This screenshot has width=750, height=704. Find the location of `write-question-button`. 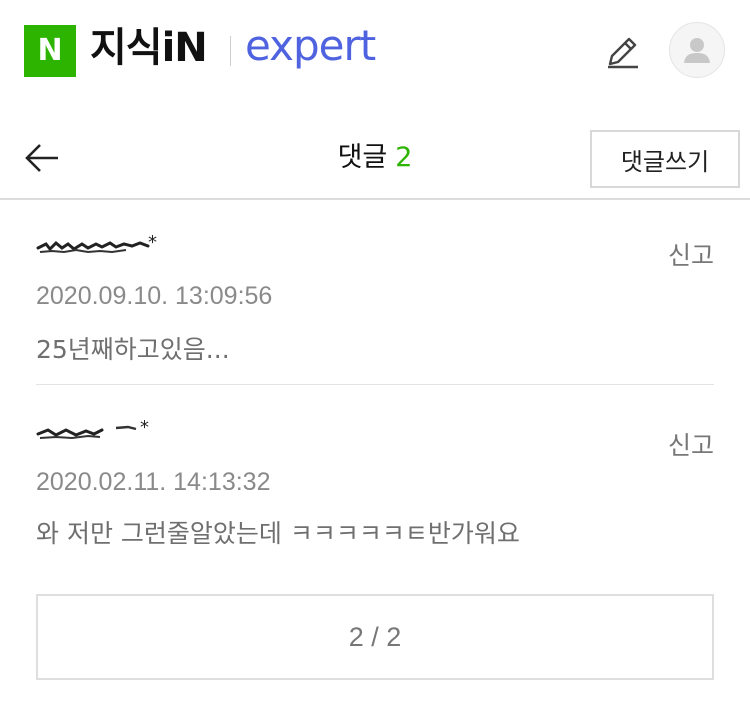

write-question-button is located at coordinates (622, 52).